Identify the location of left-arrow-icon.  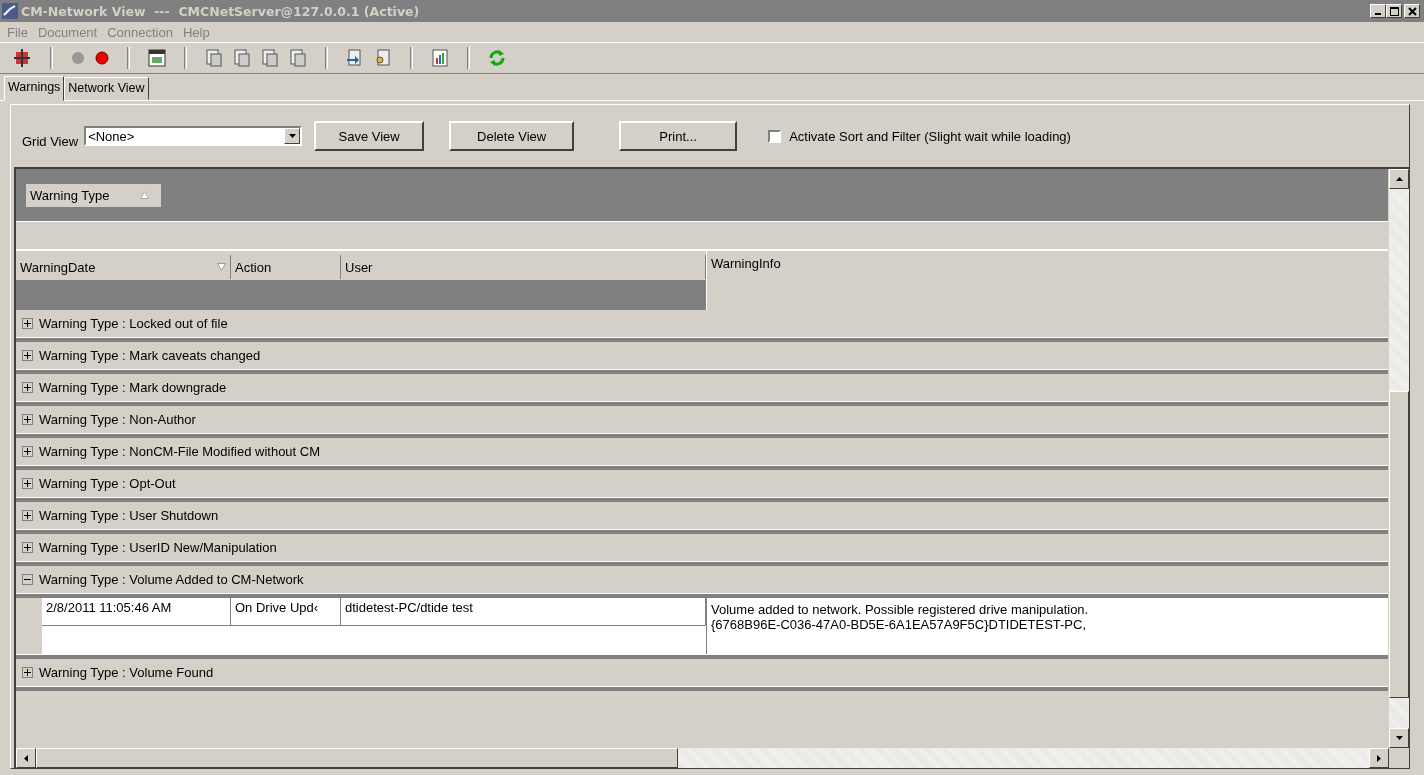
(26, 758).